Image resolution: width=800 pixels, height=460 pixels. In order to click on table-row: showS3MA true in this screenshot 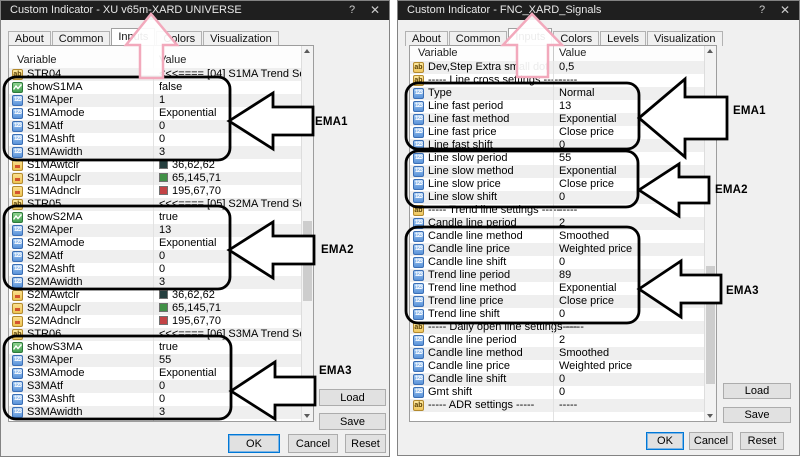, I will do `click(155, 347)`.